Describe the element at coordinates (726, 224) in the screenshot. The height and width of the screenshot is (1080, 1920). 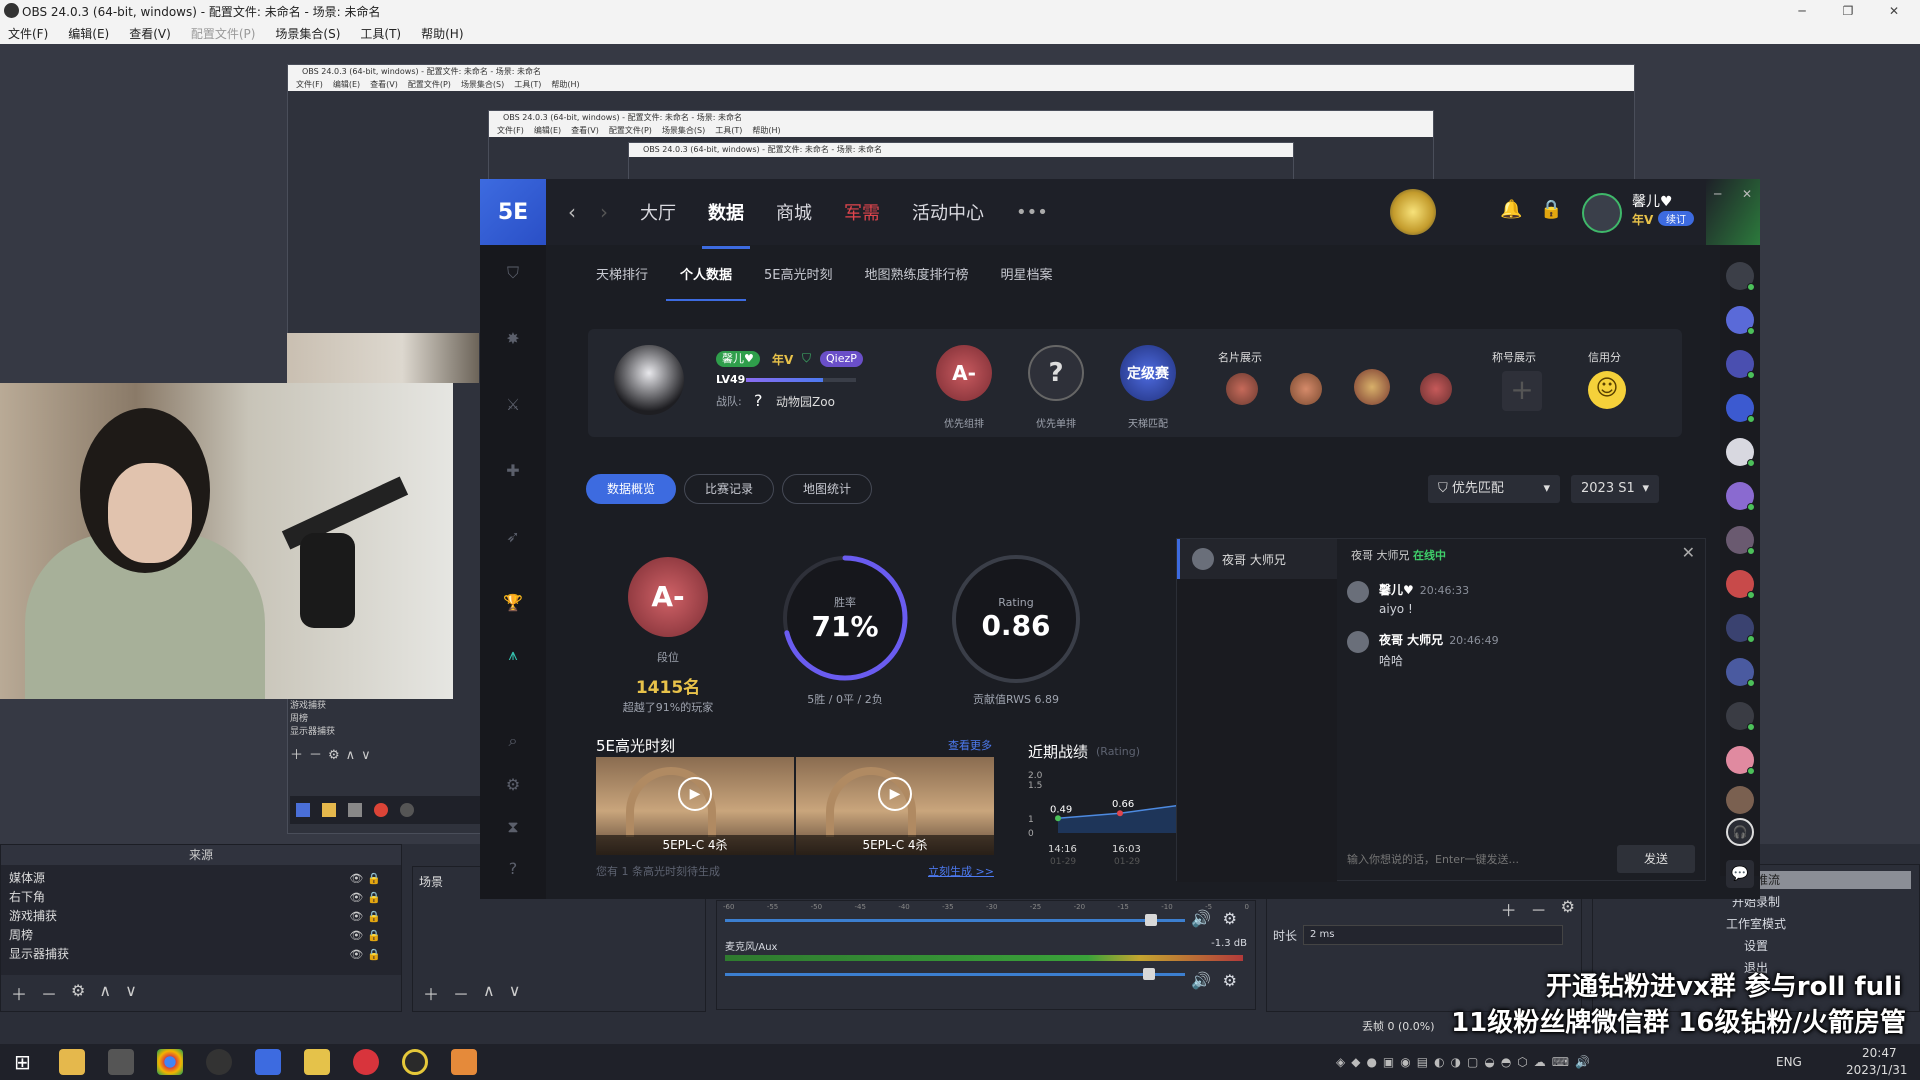
I see `nav-data: 数据` at that location.